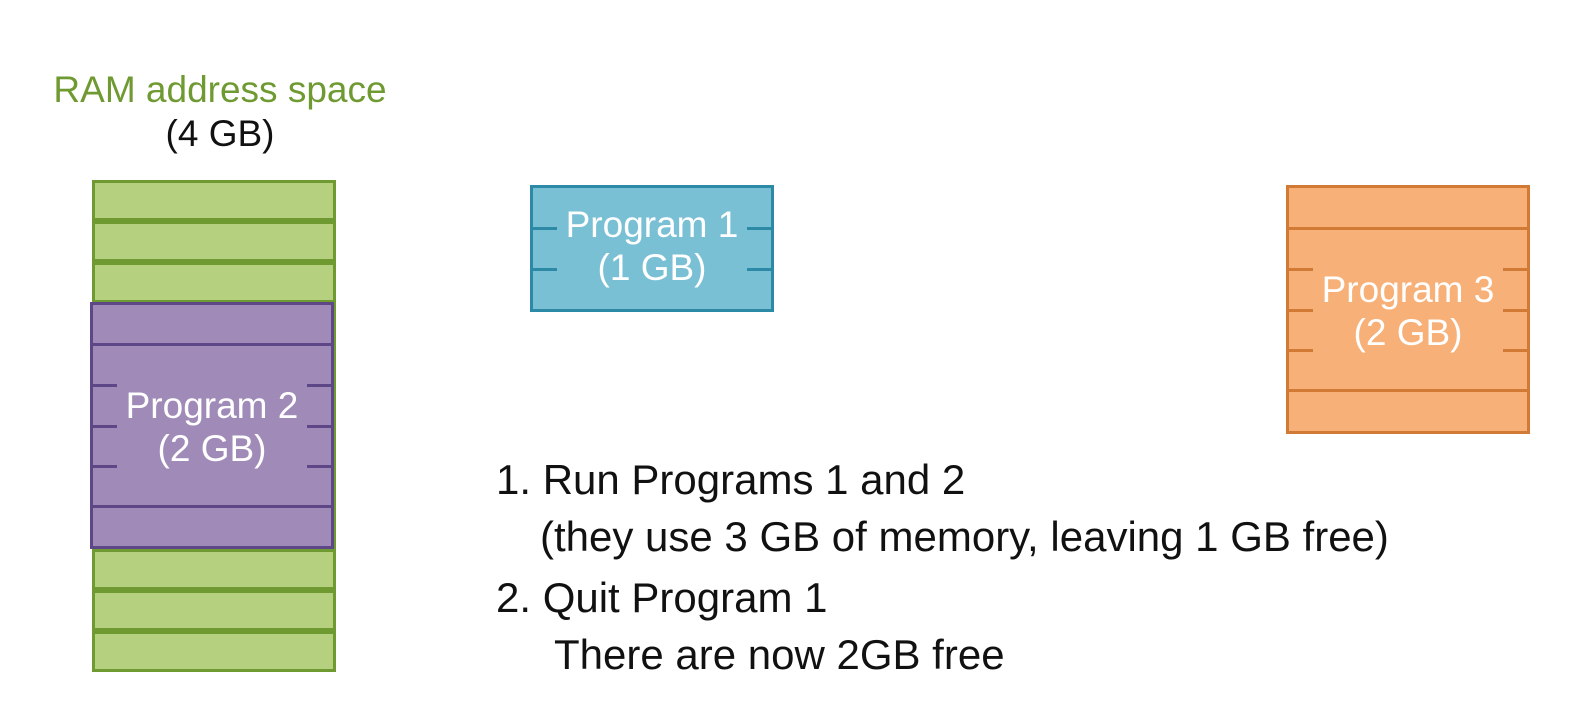  I want to click on step-1-text: 1. Run Programs 1 and 2, so click(731, 479).